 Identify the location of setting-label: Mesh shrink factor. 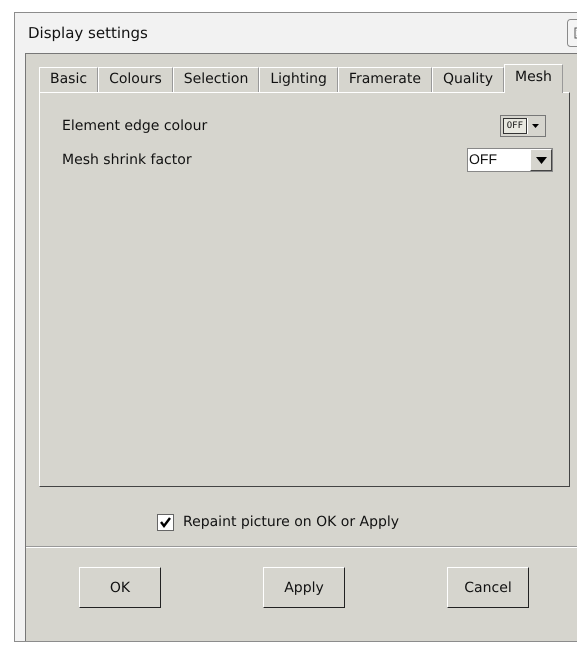
(127, 160).